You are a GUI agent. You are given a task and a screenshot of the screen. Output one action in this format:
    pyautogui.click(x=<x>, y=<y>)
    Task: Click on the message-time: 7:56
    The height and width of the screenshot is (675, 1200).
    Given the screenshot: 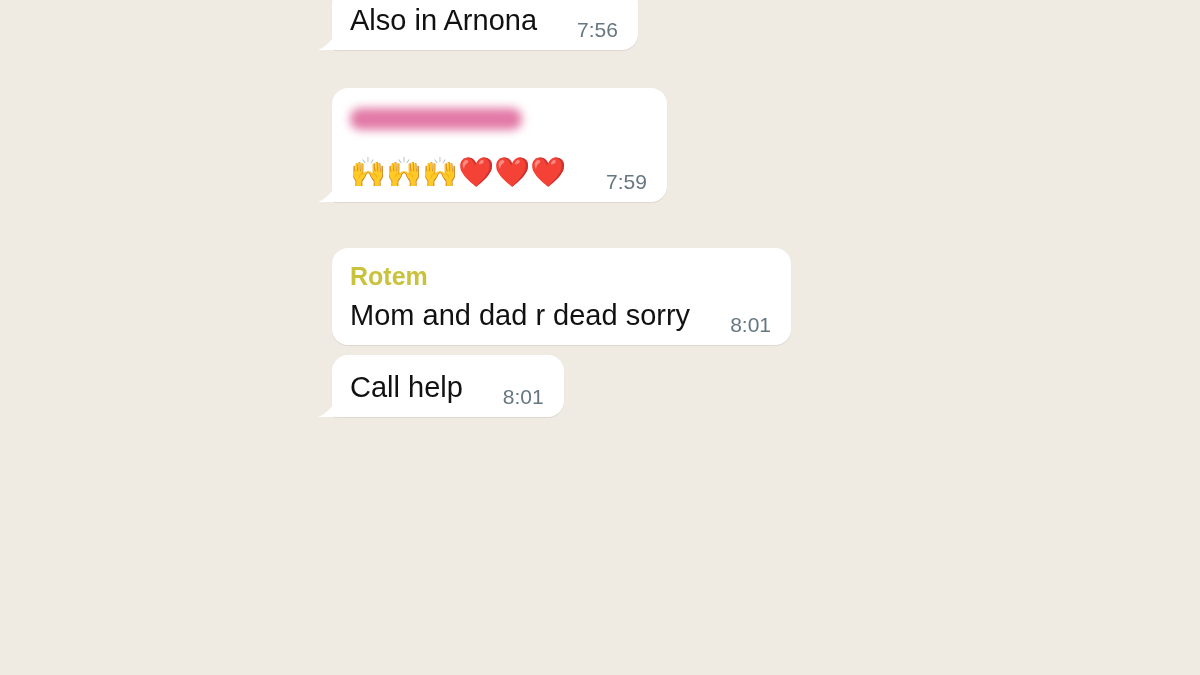 What is the action you would take?
    pyautogui.click(x=597, y=30)
    